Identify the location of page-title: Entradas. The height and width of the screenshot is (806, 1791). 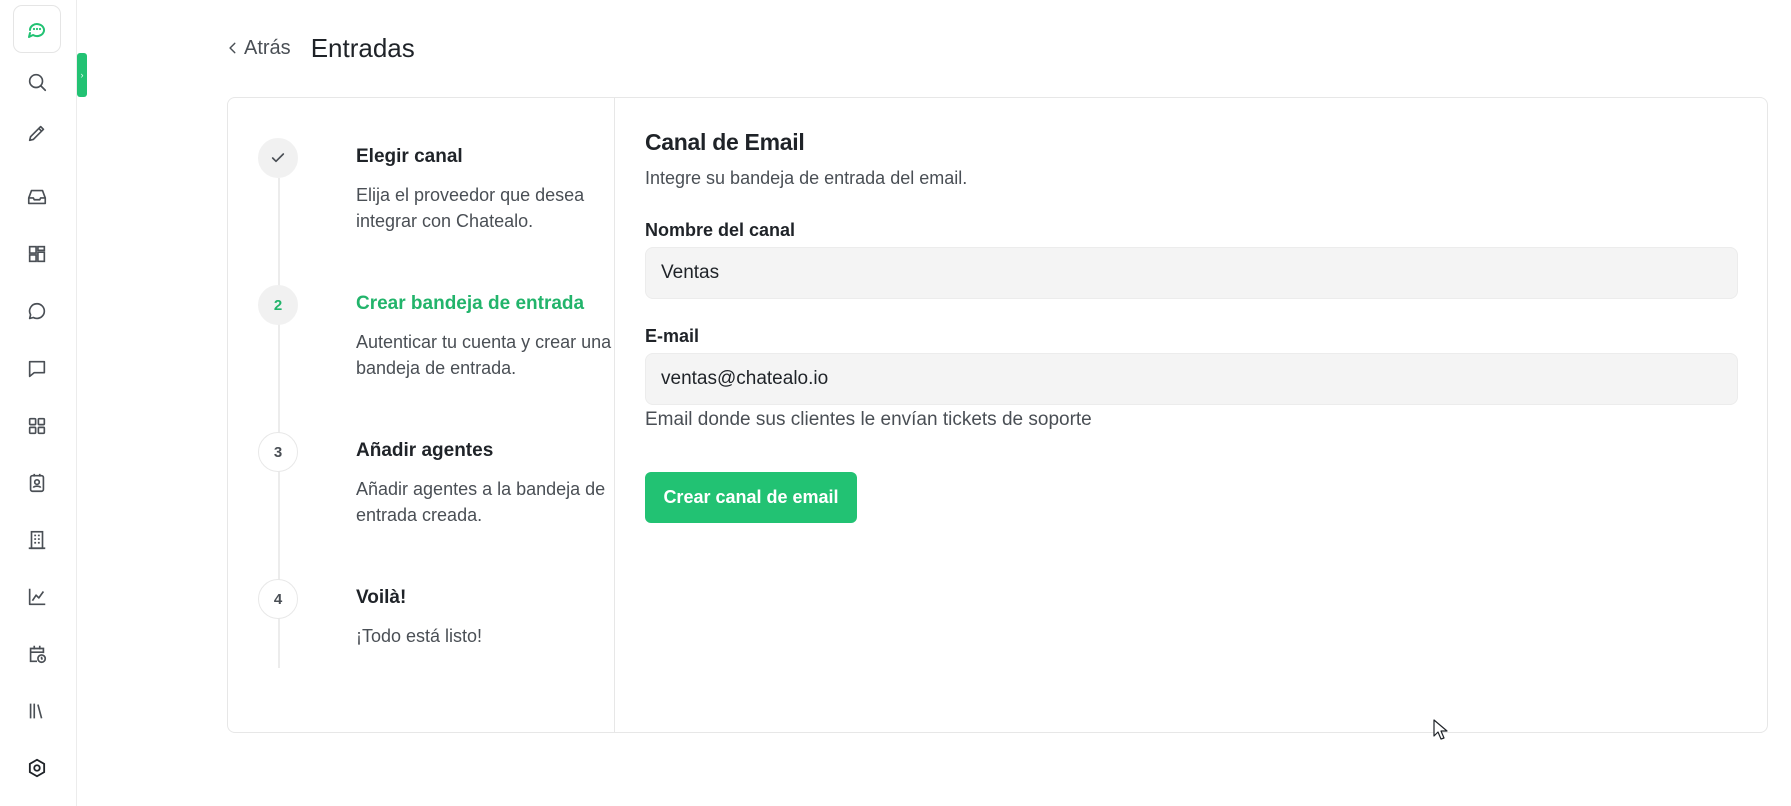
(362, 47).